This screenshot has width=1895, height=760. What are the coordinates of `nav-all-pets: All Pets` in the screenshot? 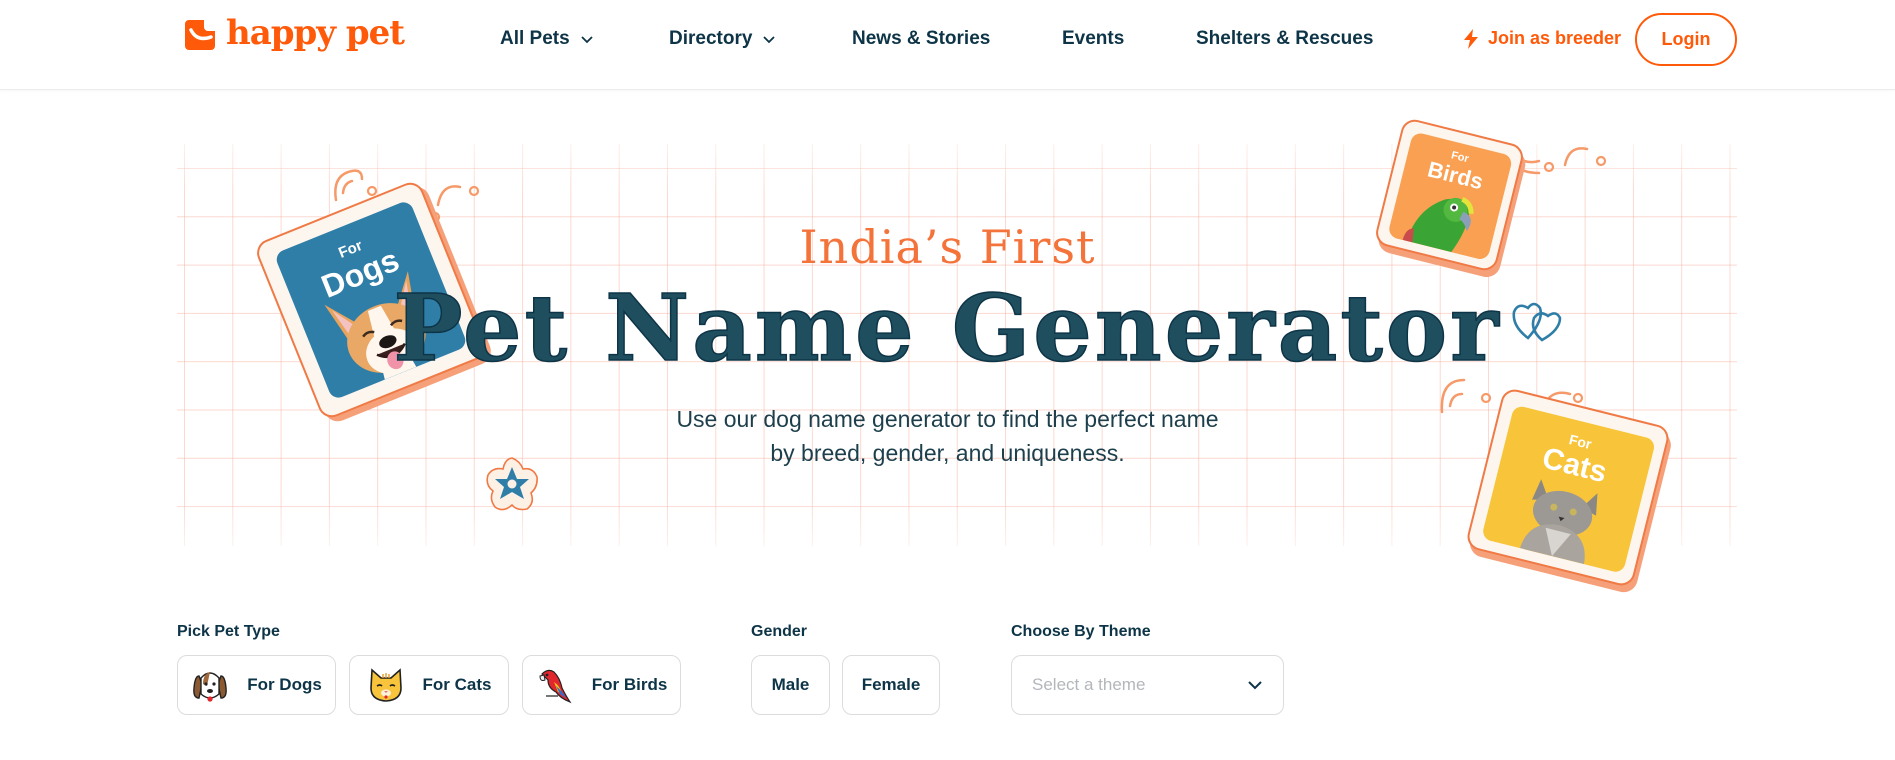 It's located at (547, 39).